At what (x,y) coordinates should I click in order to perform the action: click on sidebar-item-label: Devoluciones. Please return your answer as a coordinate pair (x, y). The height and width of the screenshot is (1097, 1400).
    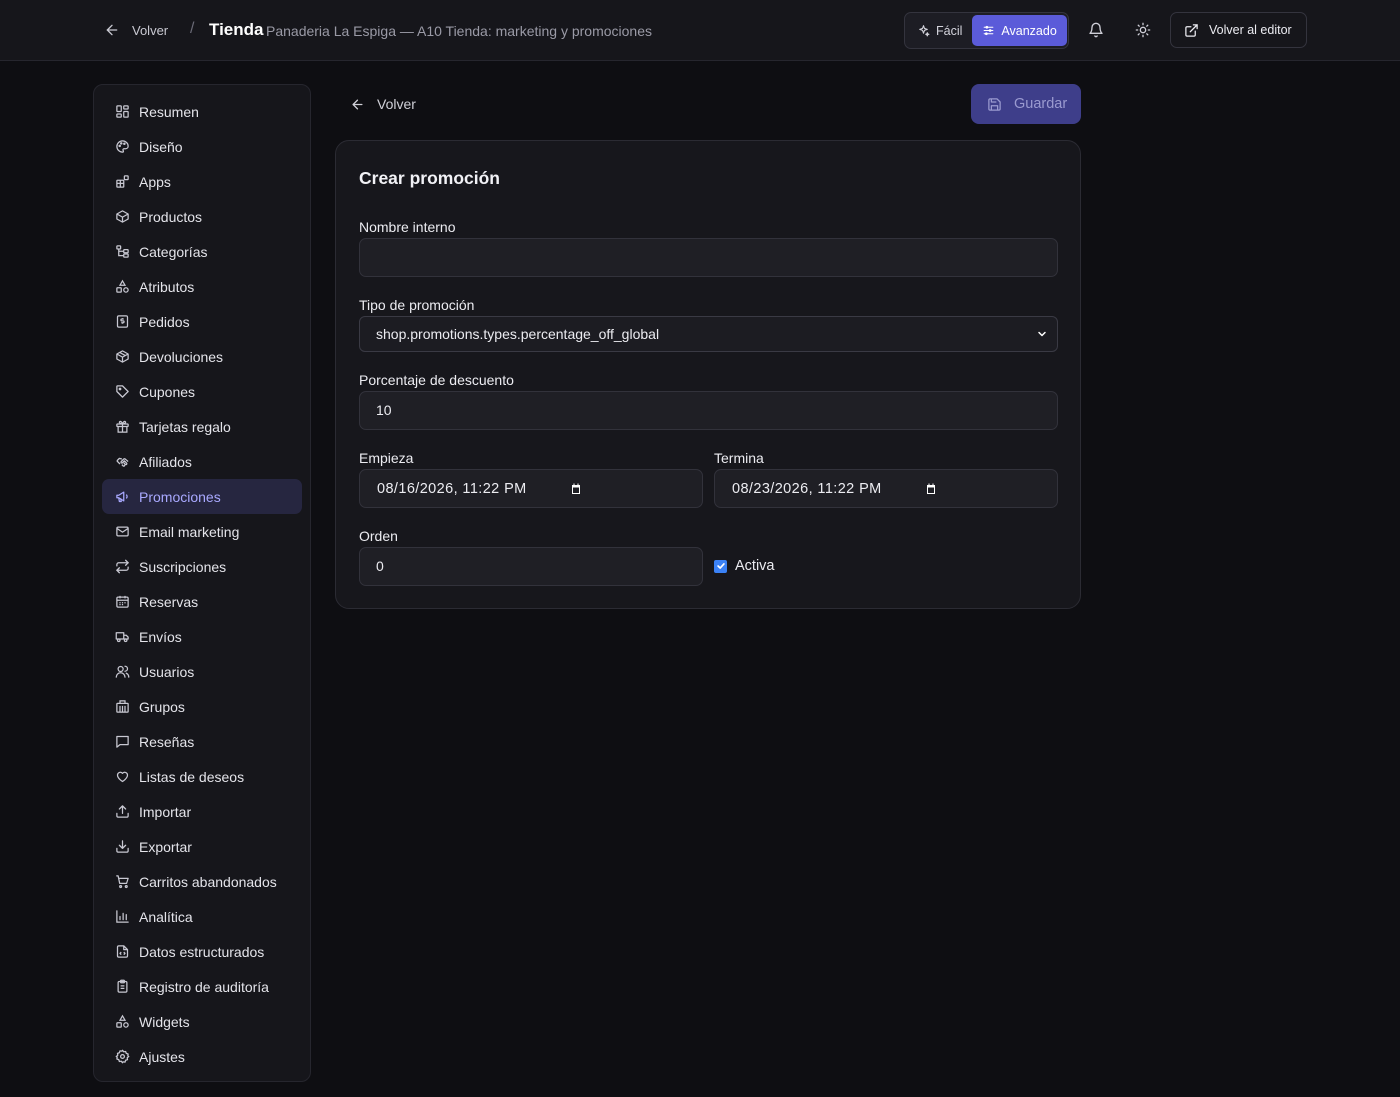
    Looking at the image, I should click on (181, 356).